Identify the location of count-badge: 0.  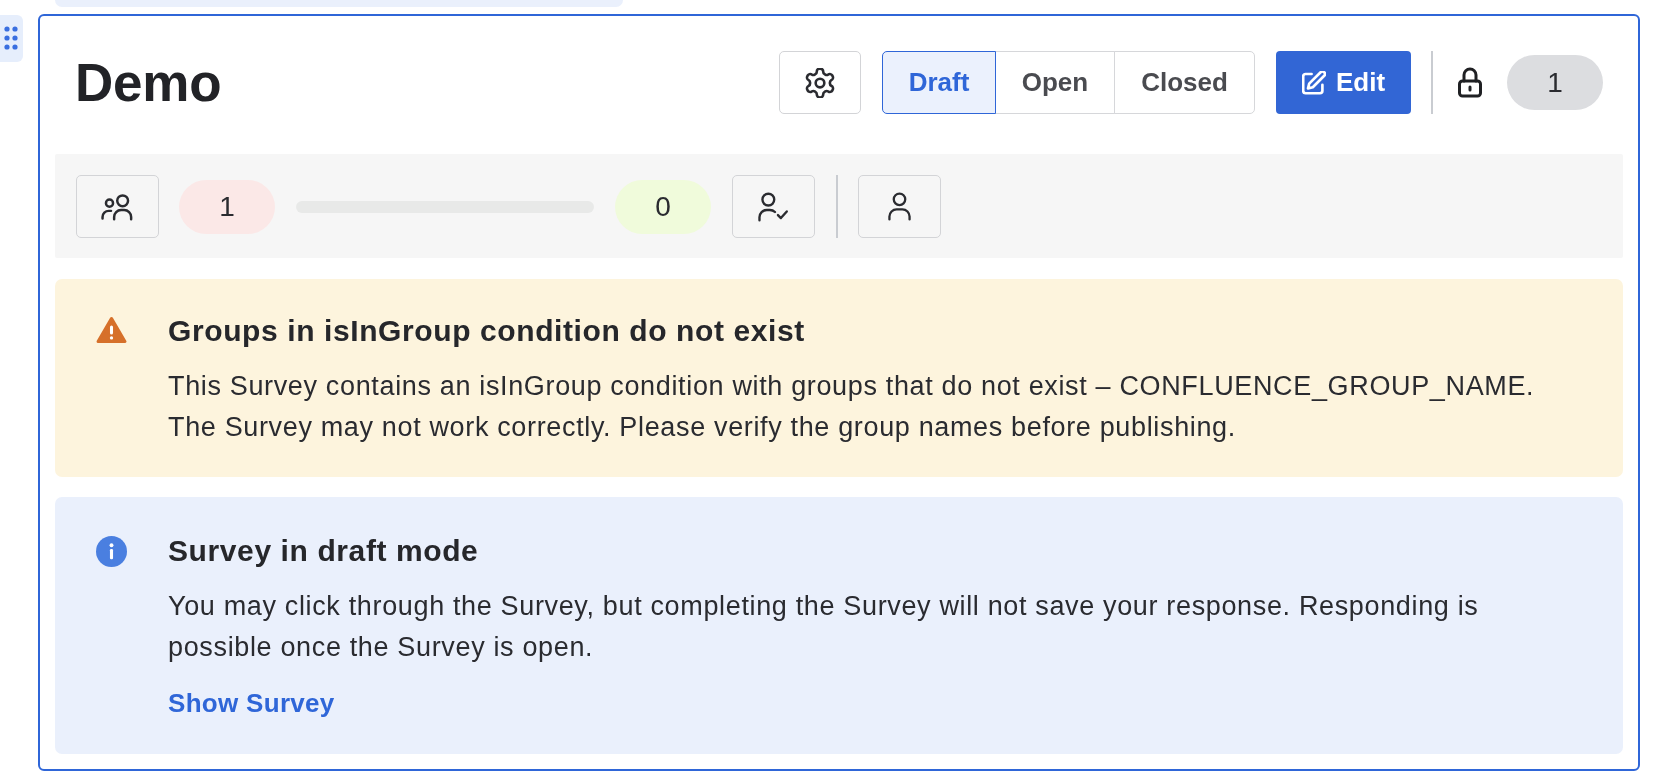
(663, 206).